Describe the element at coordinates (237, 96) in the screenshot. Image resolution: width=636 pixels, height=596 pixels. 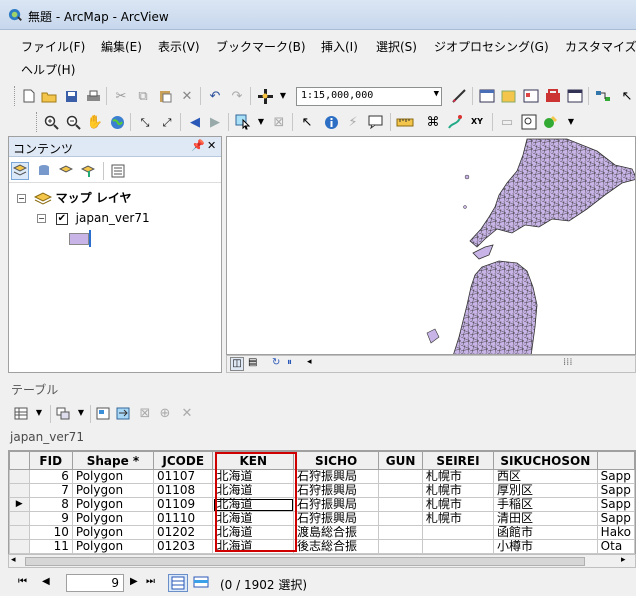
I see `redo-icon: ↷` at that location.